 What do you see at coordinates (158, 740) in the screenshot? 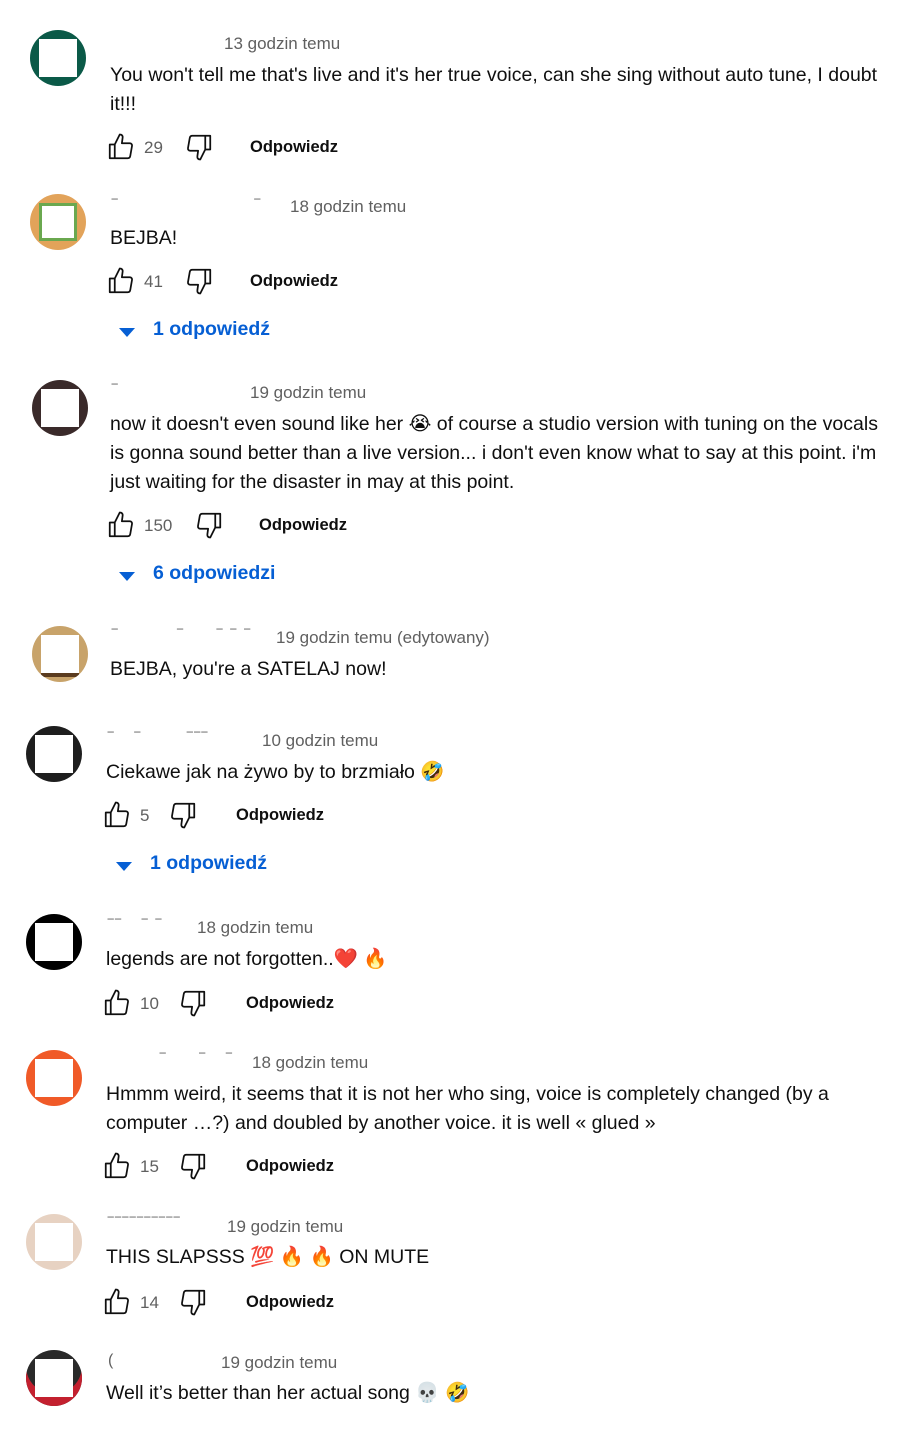
I see `author-name: ‾ ‾ ‾‾‾` at bounding box center [158, 740].